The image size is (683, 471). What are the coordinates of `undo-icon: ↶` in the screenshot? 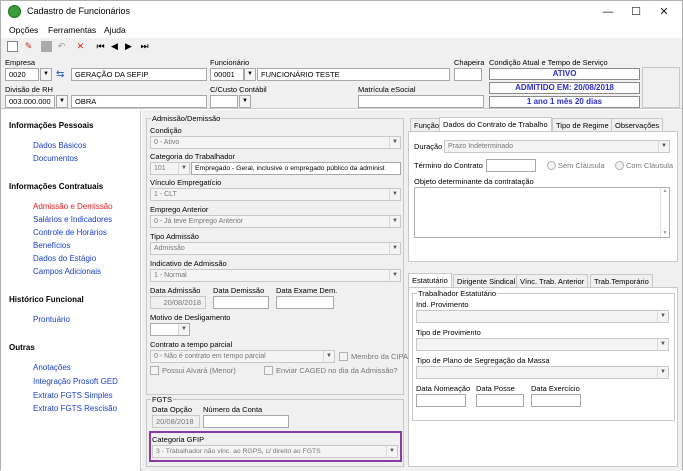 It's located at (61, 46).